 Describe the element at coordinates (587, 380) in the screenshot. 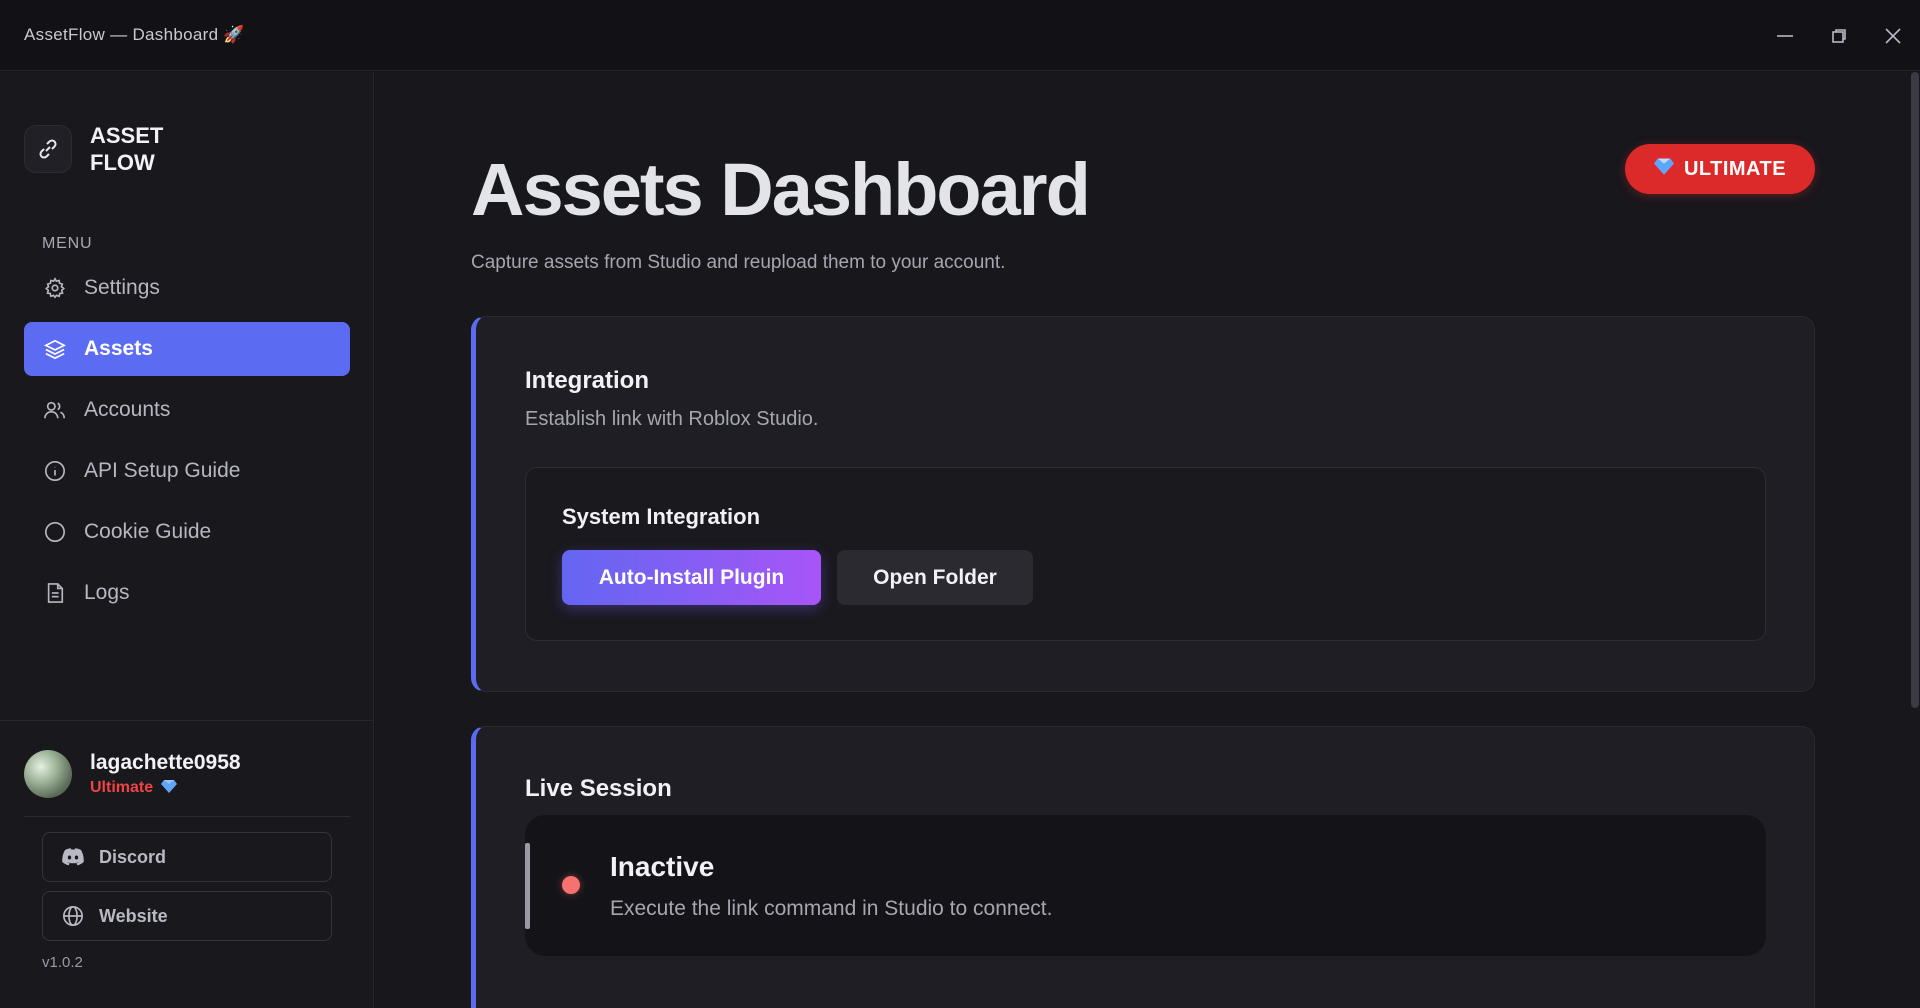

I see `integration-title: Integration` at that location.